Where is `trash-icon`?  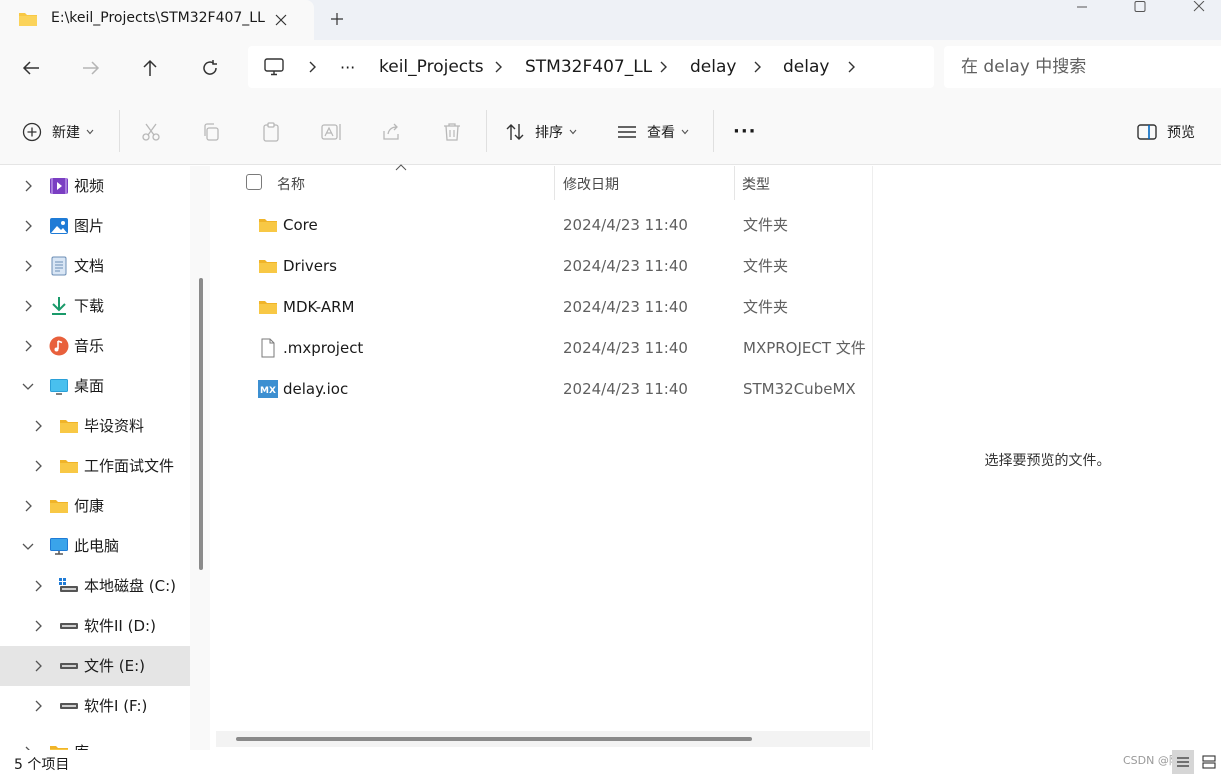
trash-icon is located at coordinates (452, 132).